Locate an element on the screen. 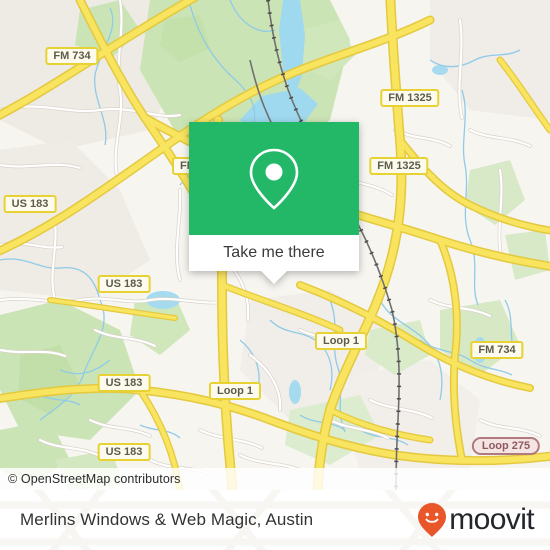  take-me-there-label: Take me there is located at coordinates (274, 252).